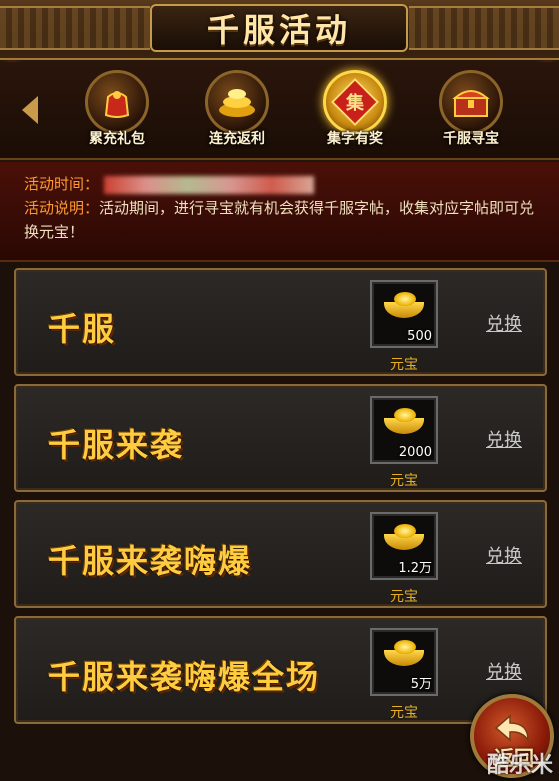  Describe the element at coordinates (82, 329) in the screenshot. I see `reward-title: 千服` at that location.